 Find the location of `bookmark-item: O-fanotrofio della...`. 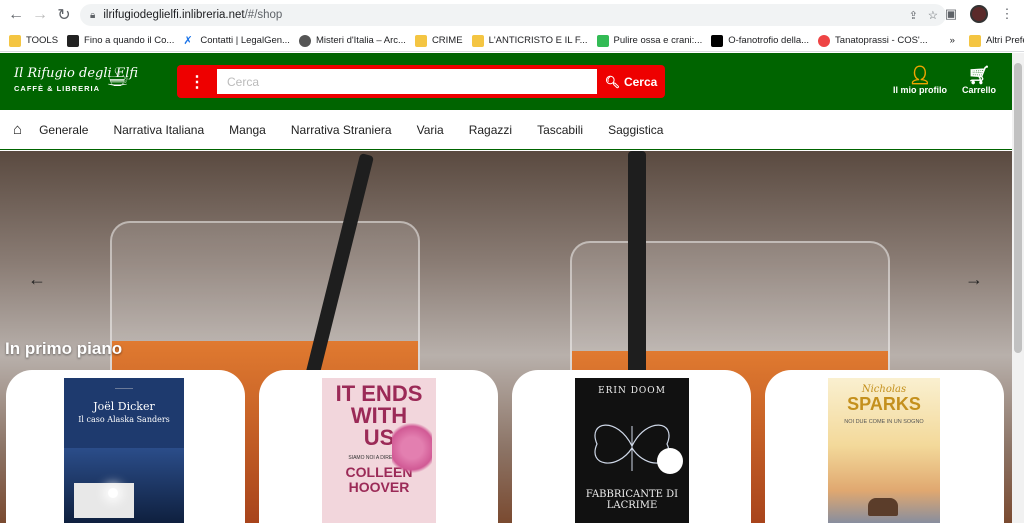

bookmark-item: O-fanotrofio della... is located at coordinates (760, 40).